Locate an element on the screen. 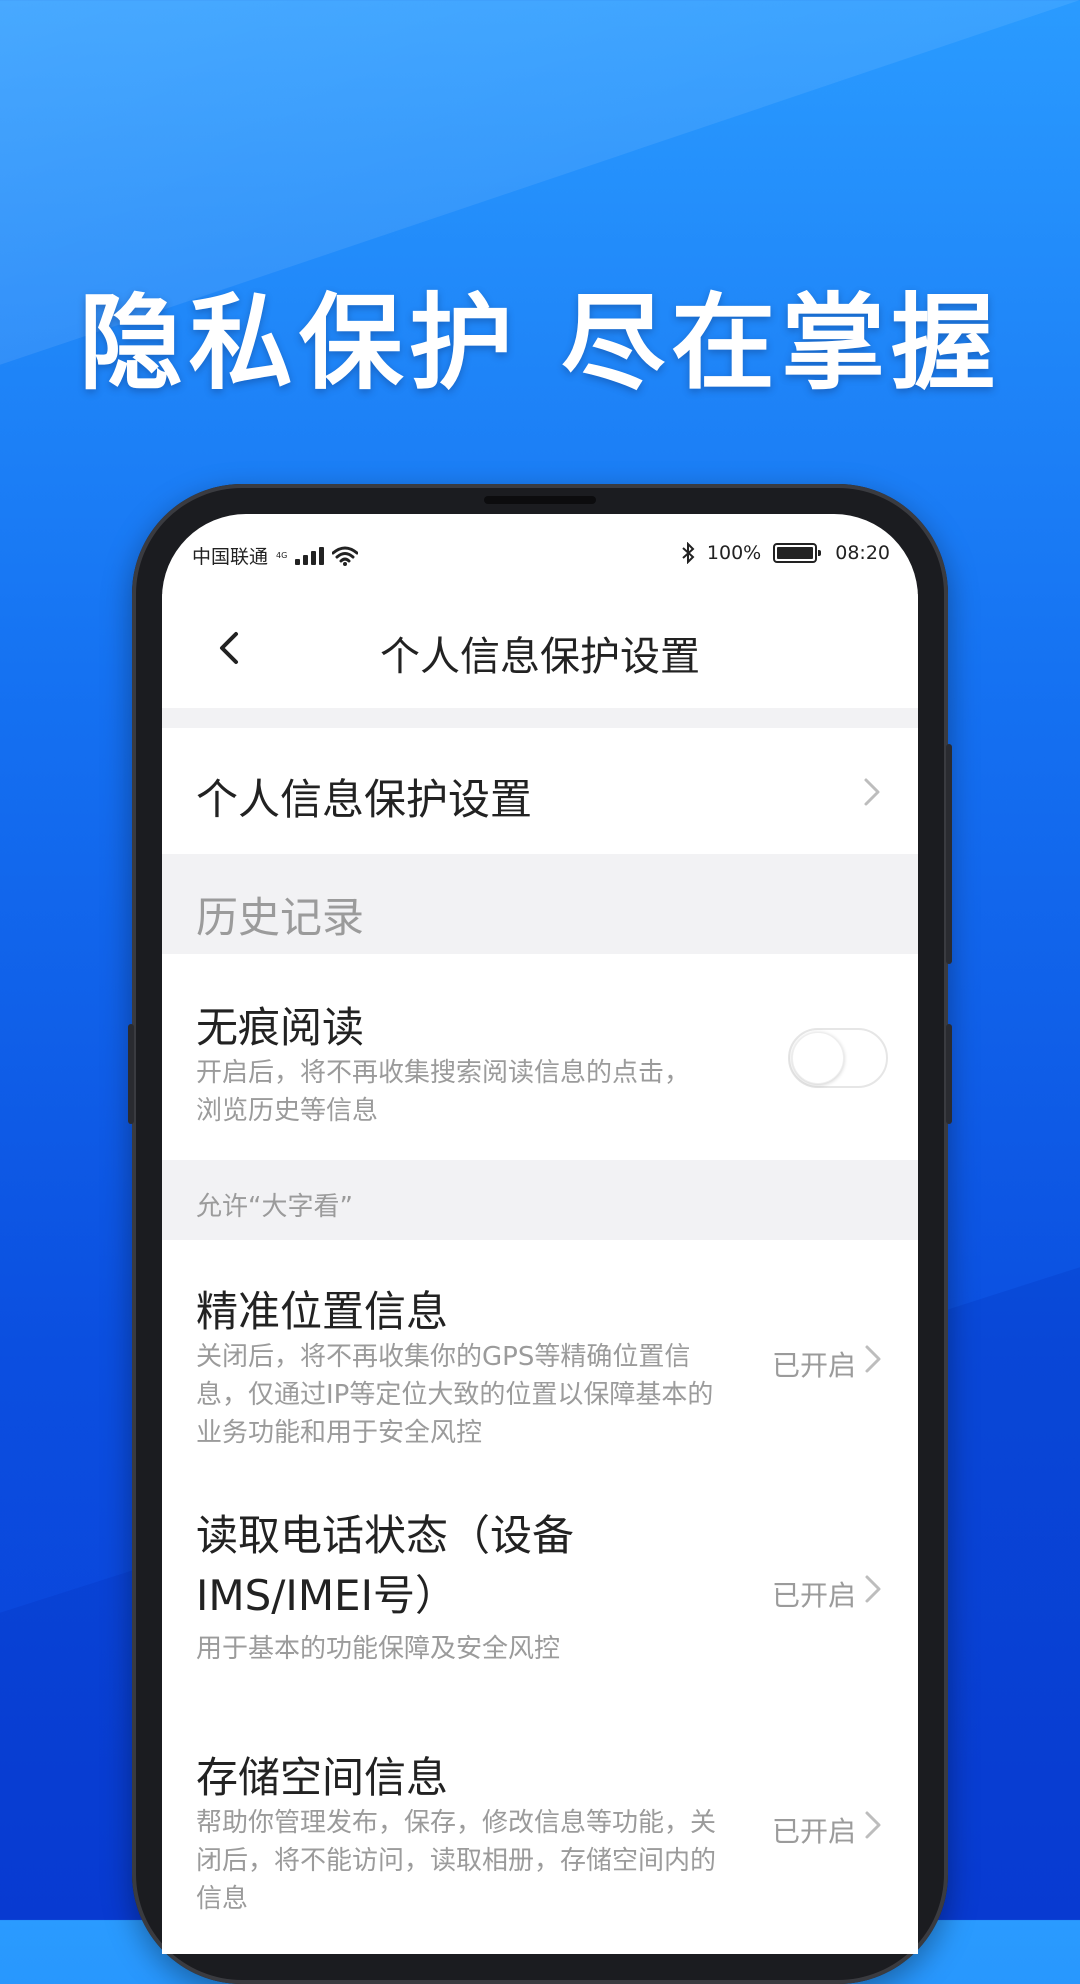 The height and width of the screenshot is (1984, 1080). signal-icon is located at coordinates (310, 555).